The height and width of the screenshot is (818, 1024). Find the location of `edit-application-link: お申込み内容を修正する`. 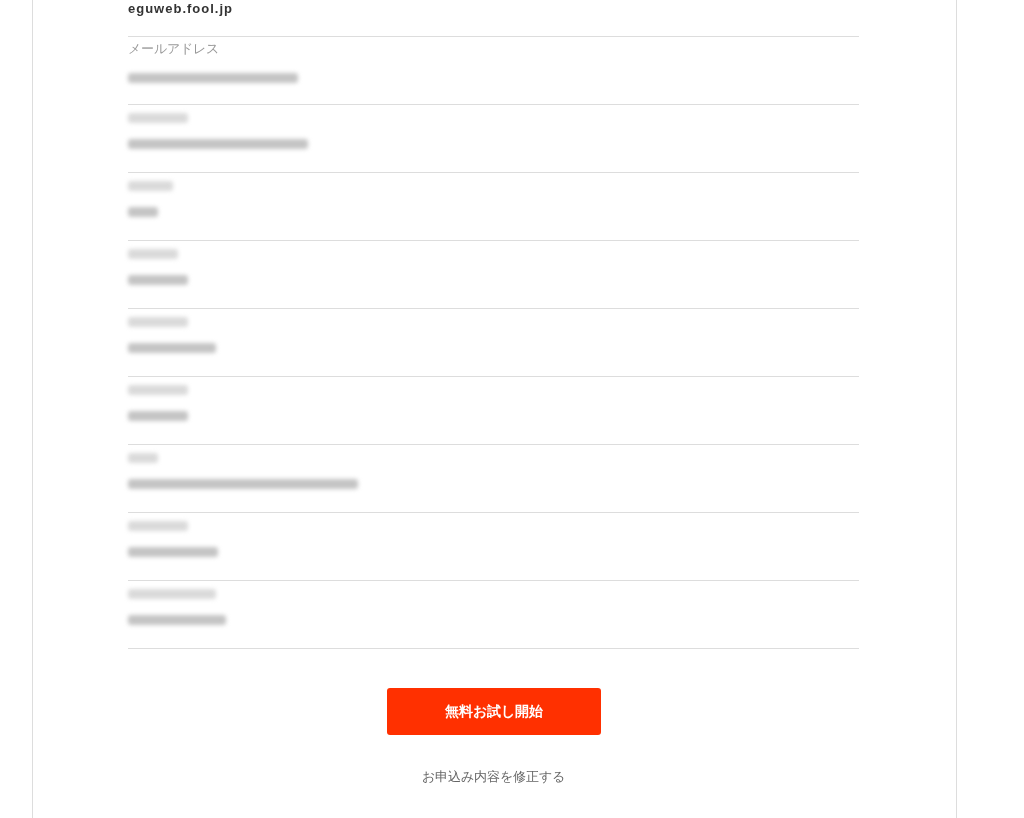

edit-application-link: お申込み内容を修正する is located at coordinates (493, 777).